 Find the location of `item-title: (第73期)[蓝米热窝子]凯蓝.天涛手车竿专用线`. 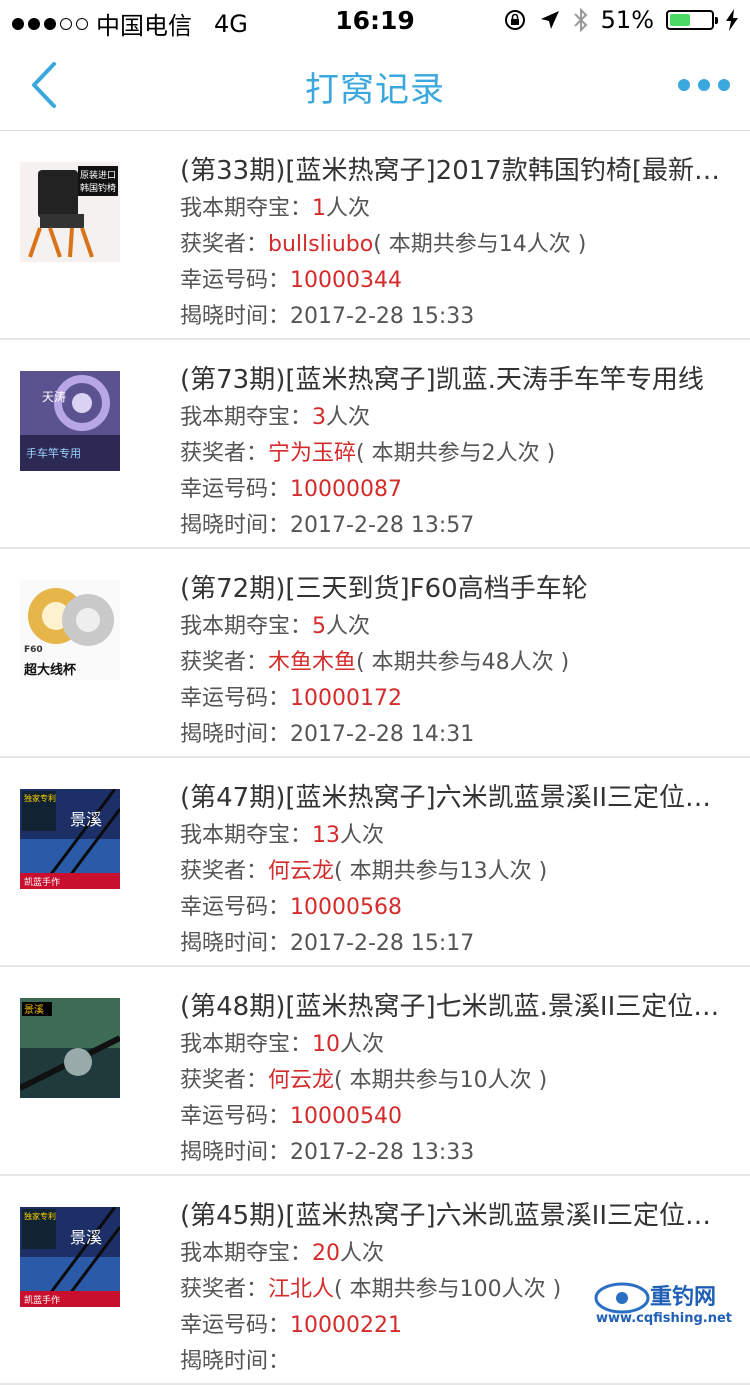

item-title: (第73期)[蓝米热窝子]凯蓝.天涛手车竿专用线 is located at coordinates (442, 380).